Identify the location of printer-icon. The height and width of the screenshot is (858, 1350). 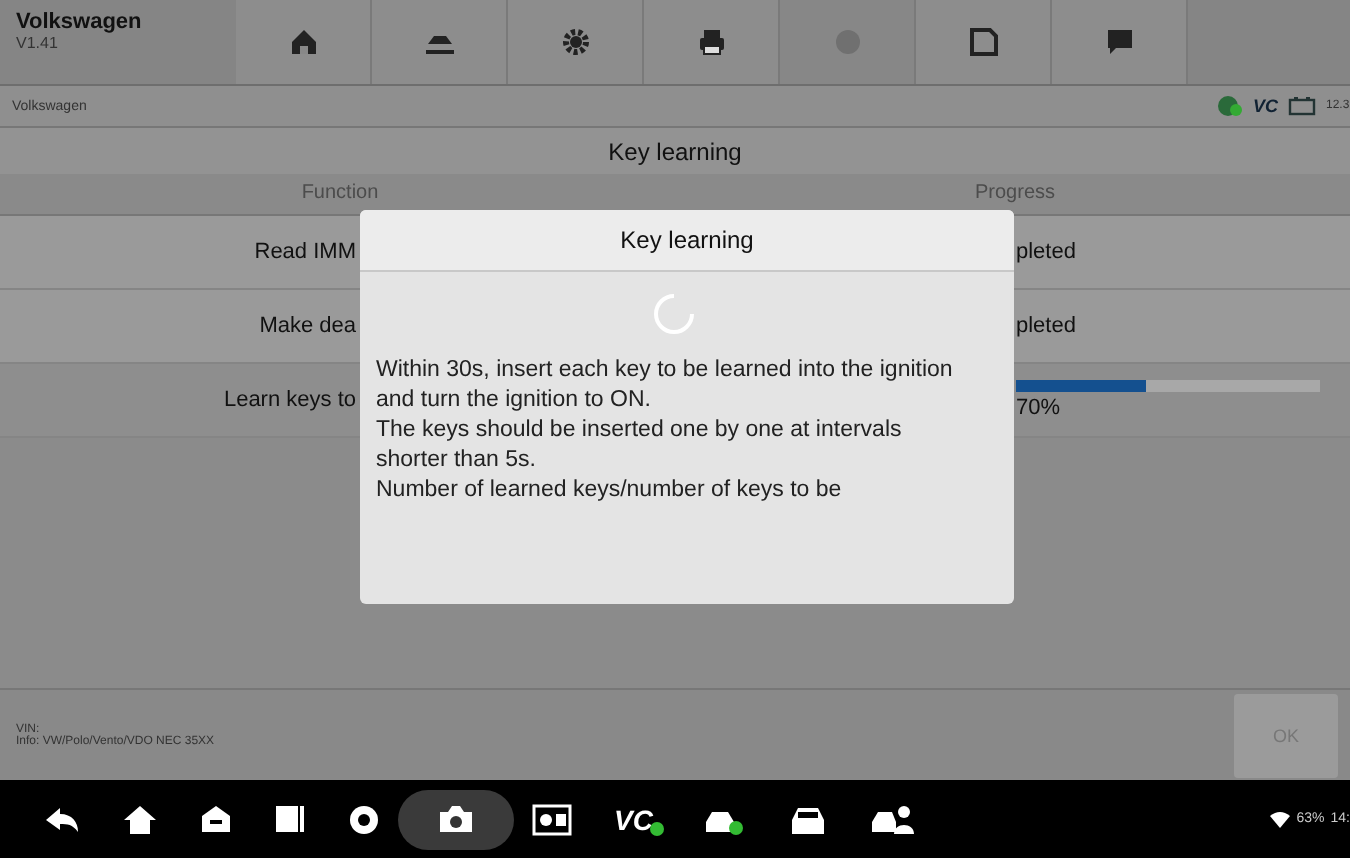
(711, 42).